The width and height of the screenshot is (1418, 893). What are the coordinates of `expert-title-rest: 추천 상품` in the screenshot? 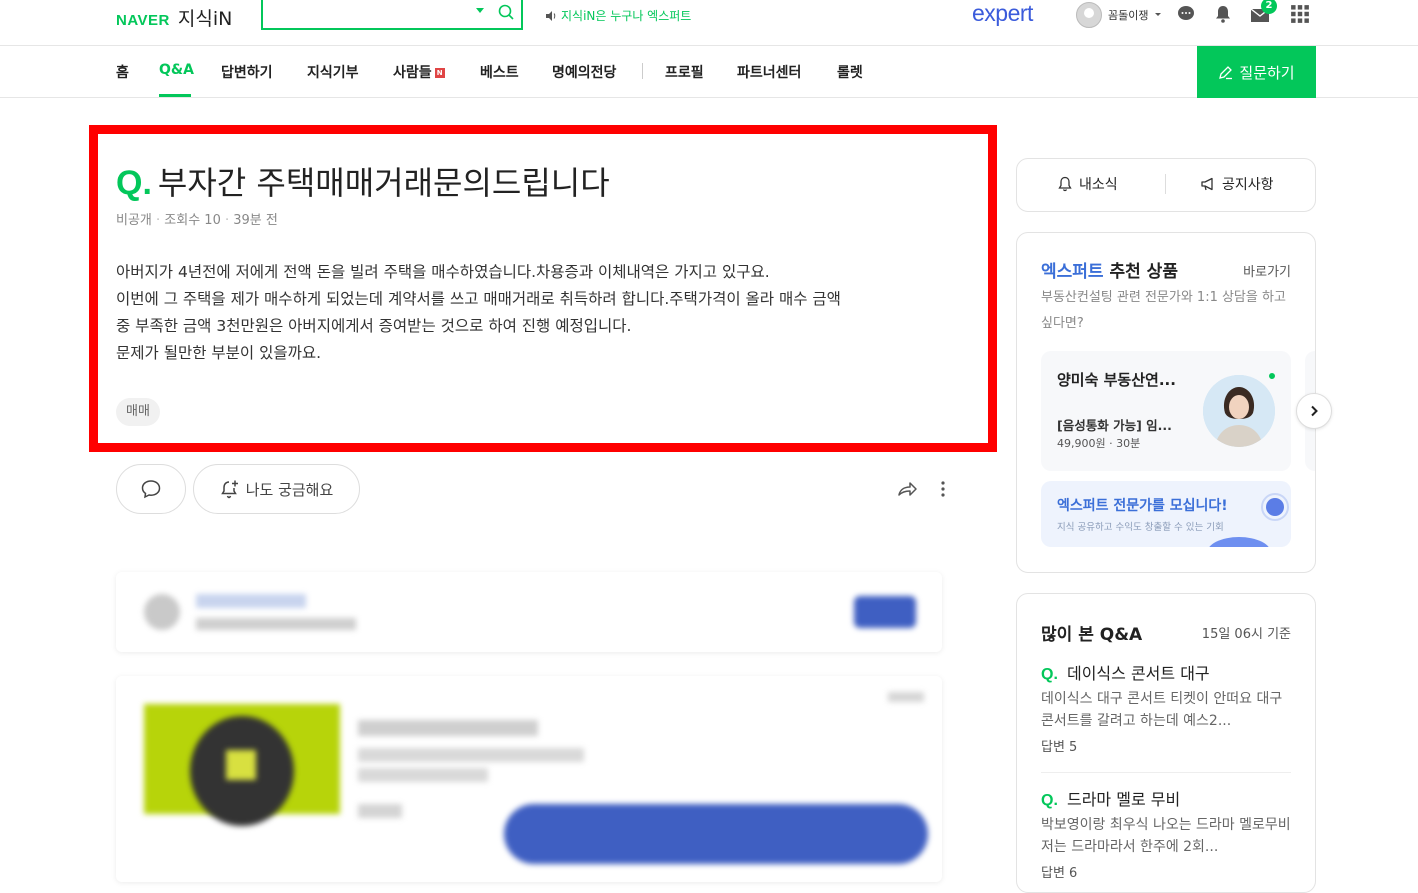 It's located at (1143, 272).